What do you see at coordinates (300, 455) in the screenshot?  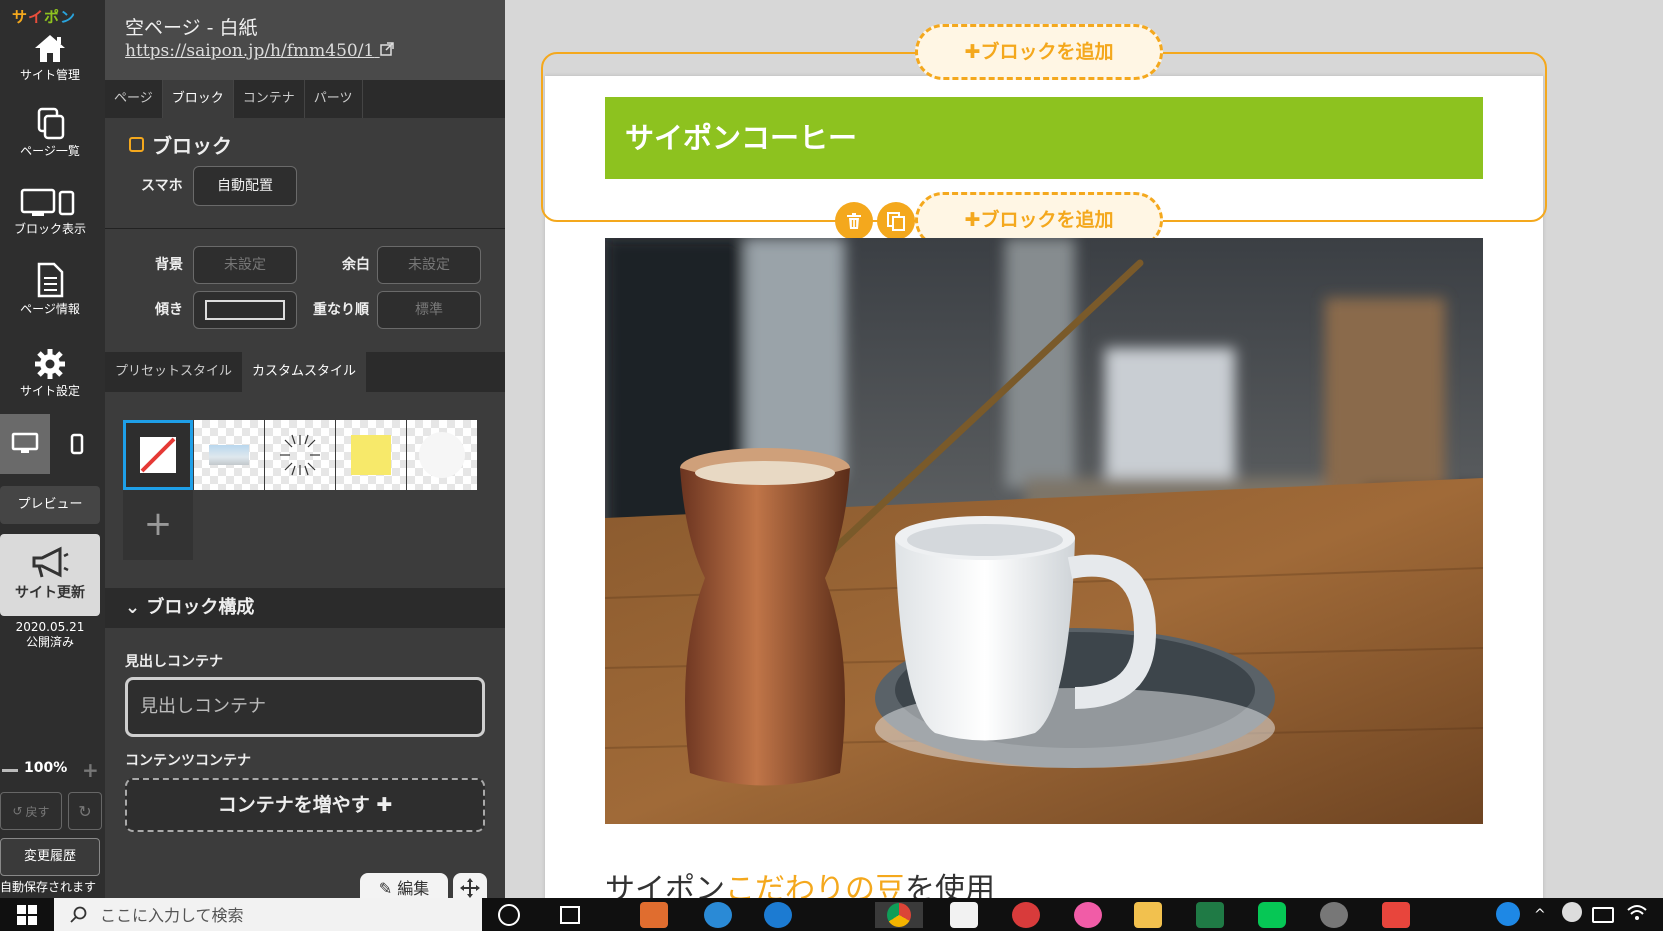 I see `style-swatch-burst` at bounding box center [300, 455].